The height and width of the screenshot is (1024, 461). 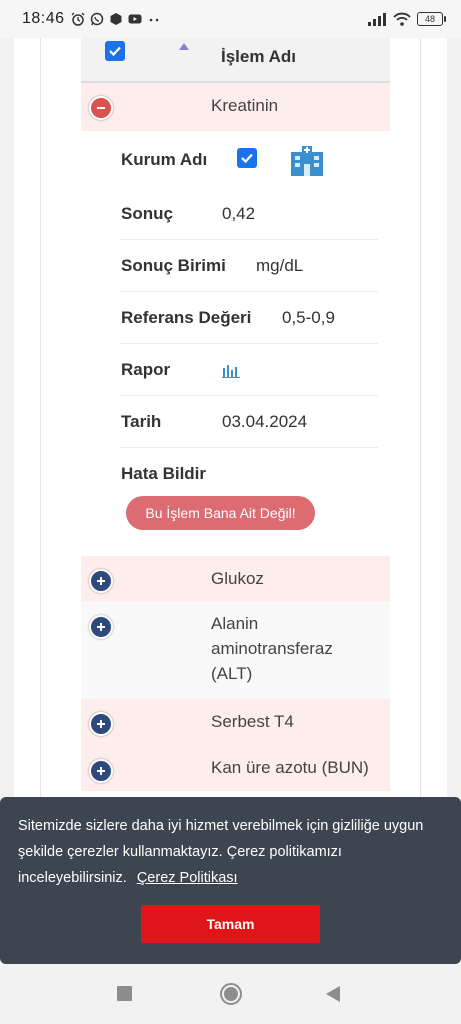 What do you see at coordinates (220, 513) in the screenshot?
I see `report-not-mine-button: Bu İşlem Bana Ait Değil!` at bounding box center [220, 513].